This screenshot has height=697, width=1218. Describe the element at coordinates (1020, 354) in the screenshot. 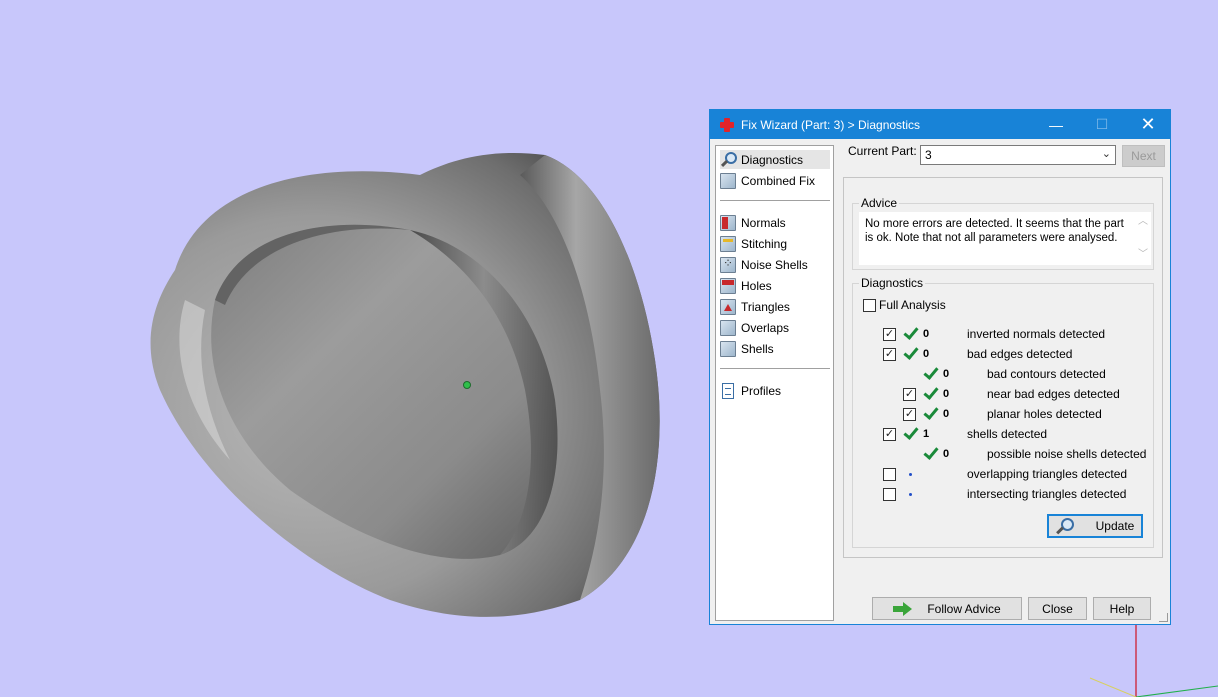

I see `diag-label: bad edges detected` at that location.